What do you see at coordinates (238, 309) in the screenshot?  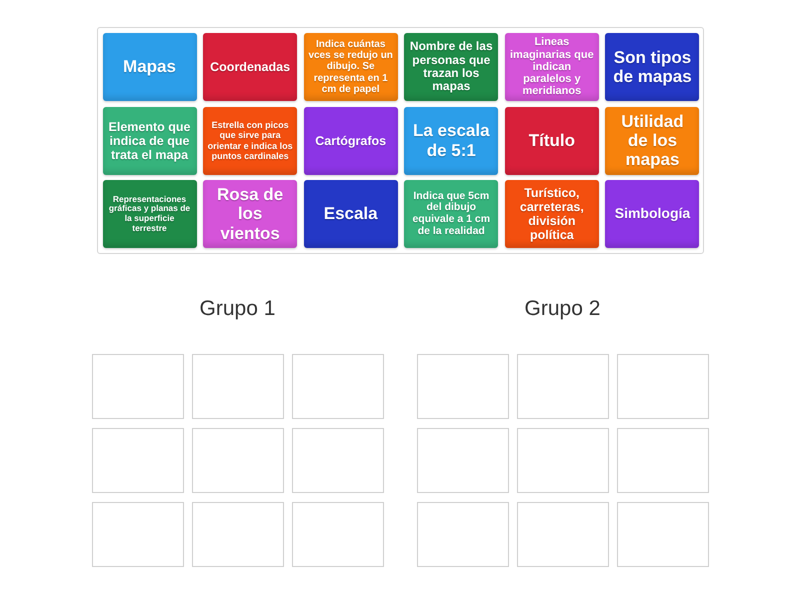 I see `group-title: Grupo 1` at bounding box center [238, 309].